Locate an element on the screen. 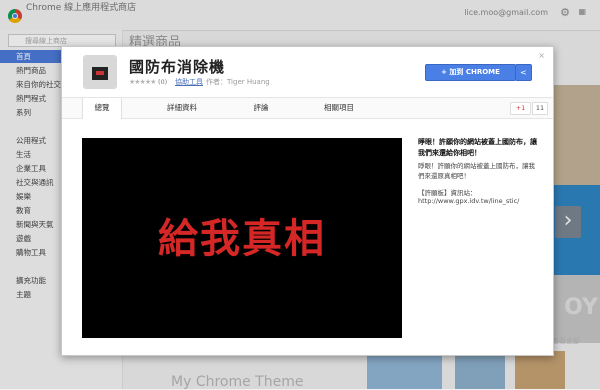 This screenshot has height=390, width=600. google-plus-one-button: +1 is located at coordinates (520, 108).